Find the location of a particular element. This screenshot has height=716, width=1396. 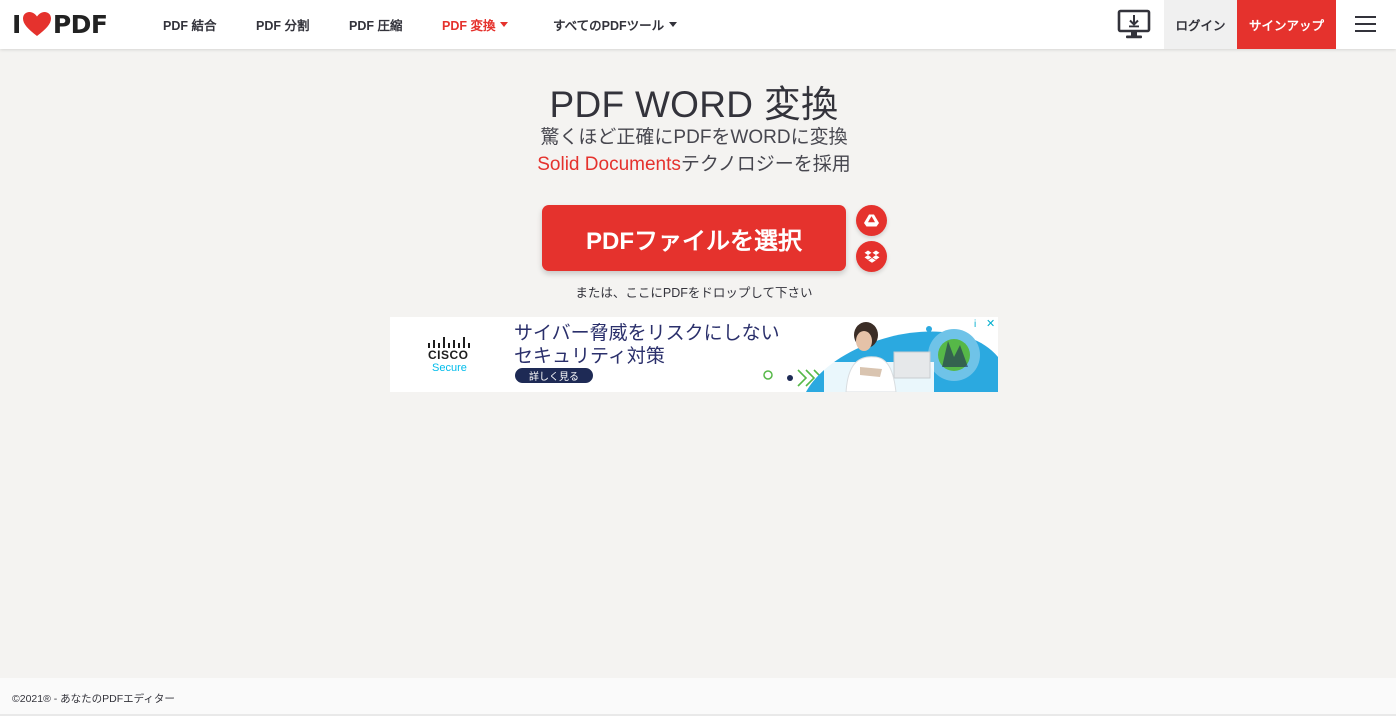

ad-headline-line1: サイバー脅威をリスクにしない is located at coordinates (647, 333).